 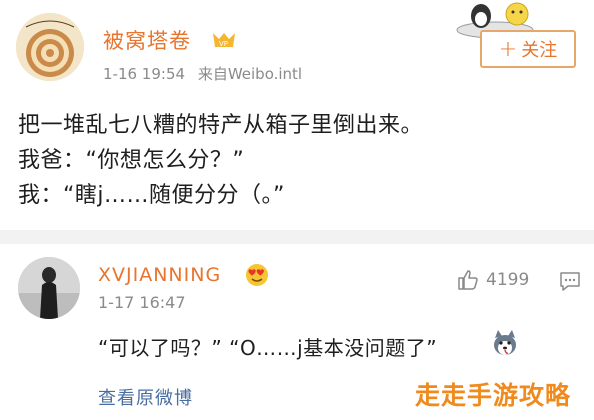 What do you see at coordinates (142, 302) in the screenshot?
I see `comment-time: 1-17 16:47` at bounding box center [142, 302].